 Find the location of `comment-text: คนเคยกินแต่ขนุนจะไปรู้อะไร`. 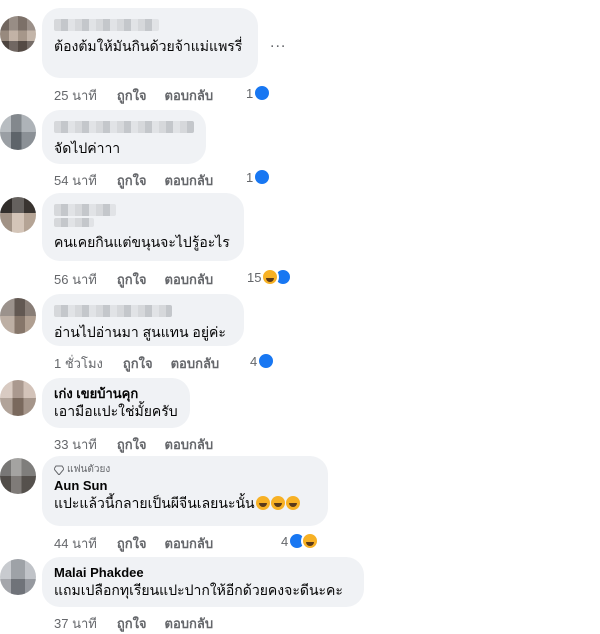

comment-text: คนเคยกินแต่ขนุนจะไปรู้อะไร is located at coordinates (142, 242).